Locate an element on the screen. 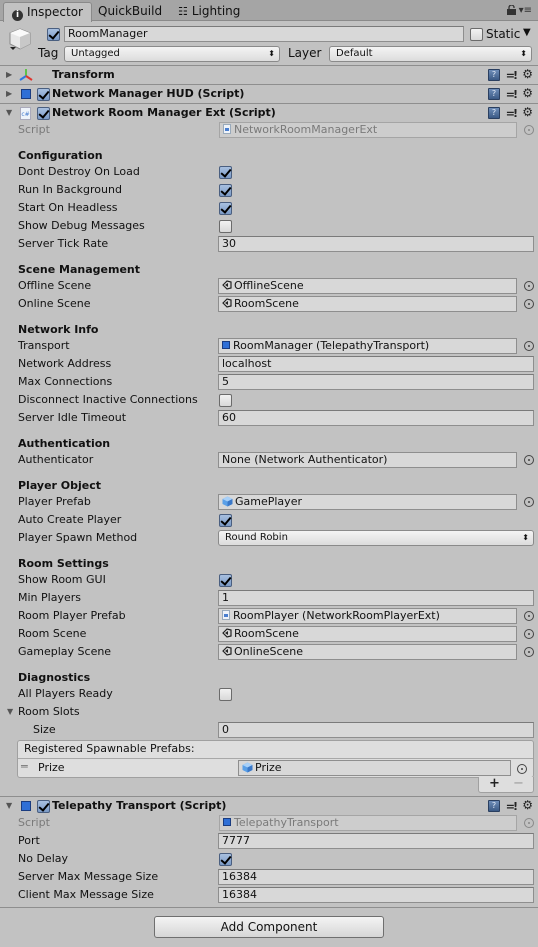  room-slots-size-label: Size is located at coordinates (44, 729).